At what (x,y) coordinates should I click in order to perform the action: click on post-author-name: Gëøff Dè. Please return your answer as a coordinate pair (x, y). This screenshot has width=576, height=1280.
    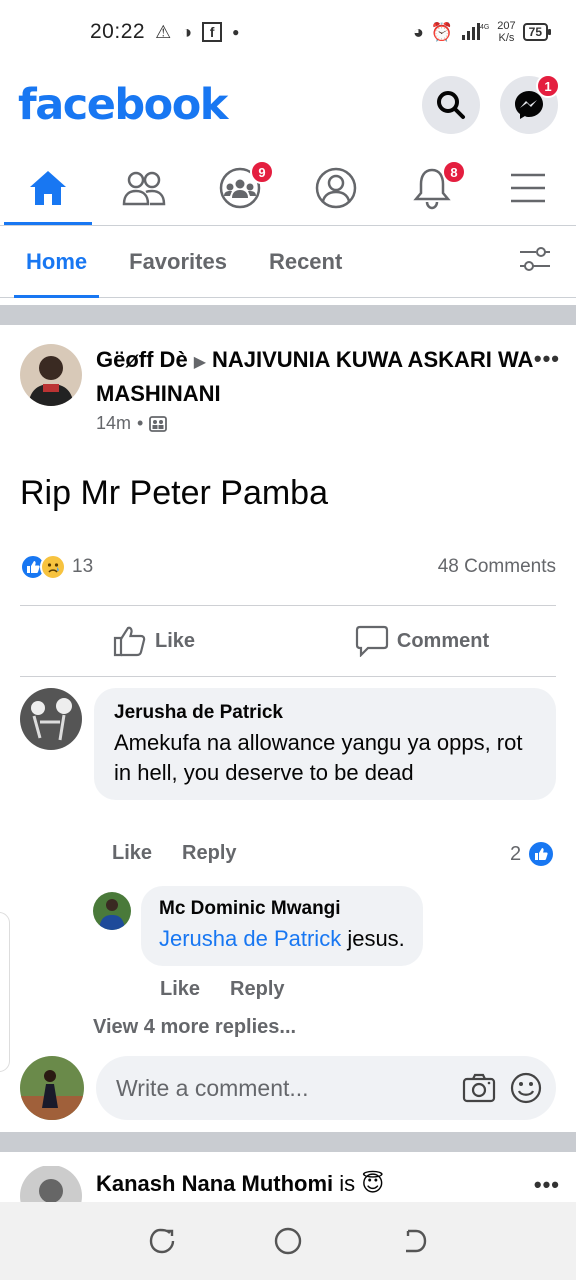
    Looking at the image, I should click on (142, 359).